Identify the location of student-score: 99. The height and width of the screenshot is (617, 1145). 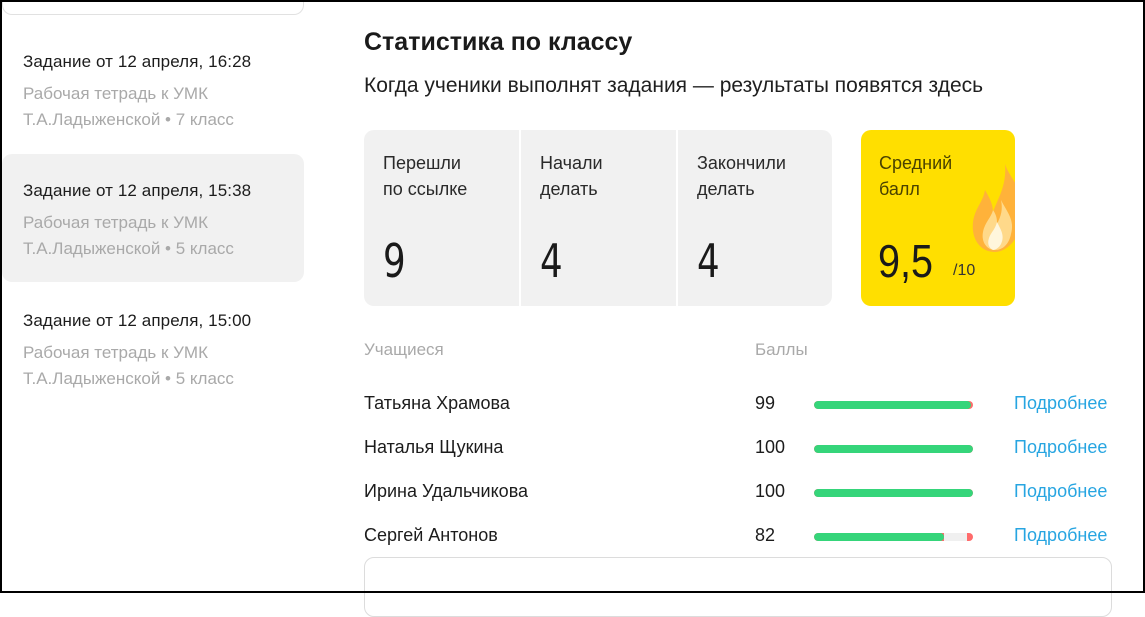
(765, 403).